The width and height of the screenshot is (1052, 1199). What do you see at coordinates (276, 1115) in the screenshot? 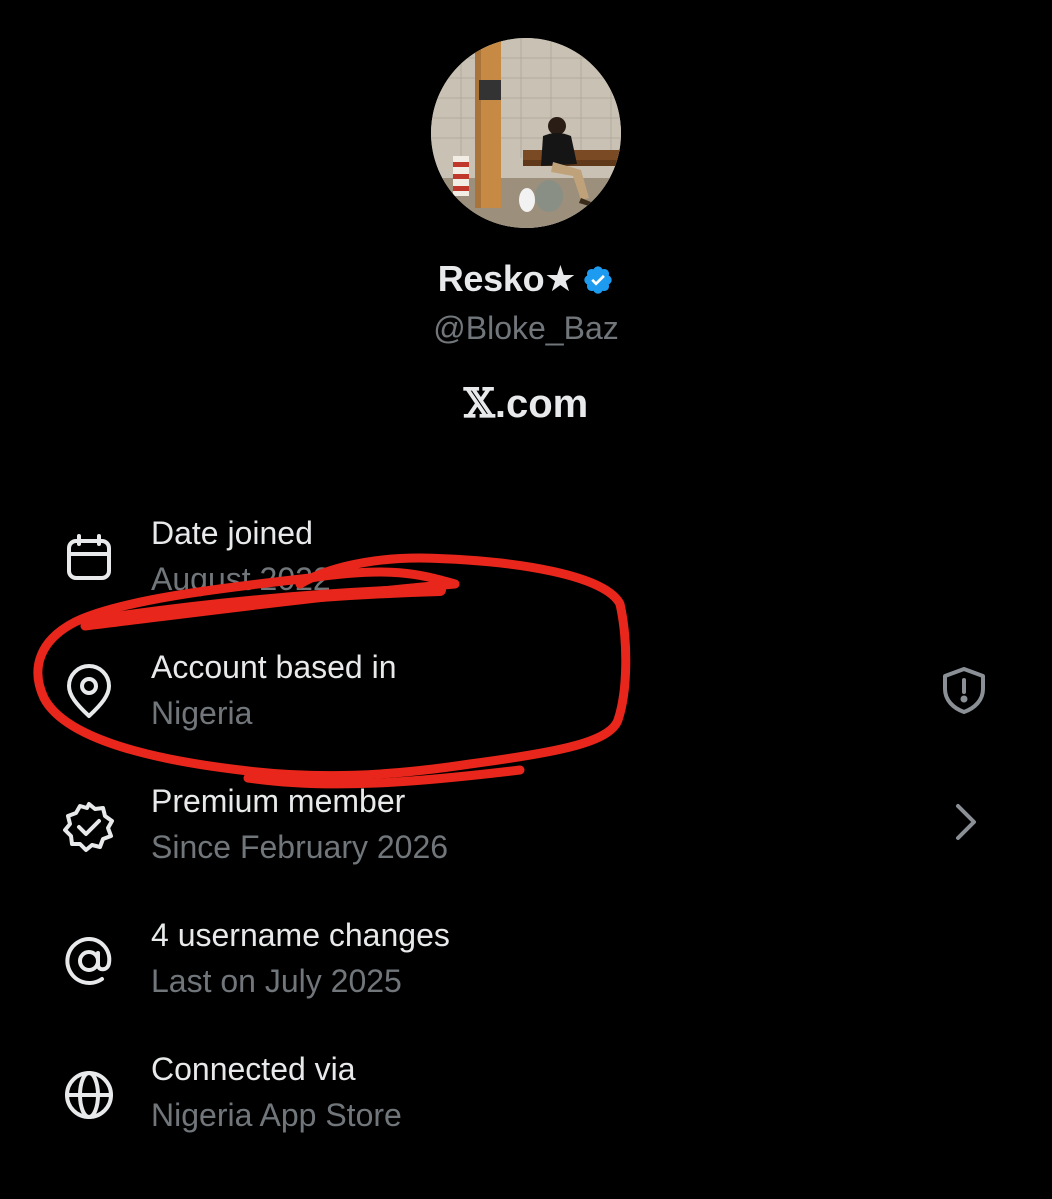
I see `row-value: Nigeria App Store` at bounding box center [276, 1115].